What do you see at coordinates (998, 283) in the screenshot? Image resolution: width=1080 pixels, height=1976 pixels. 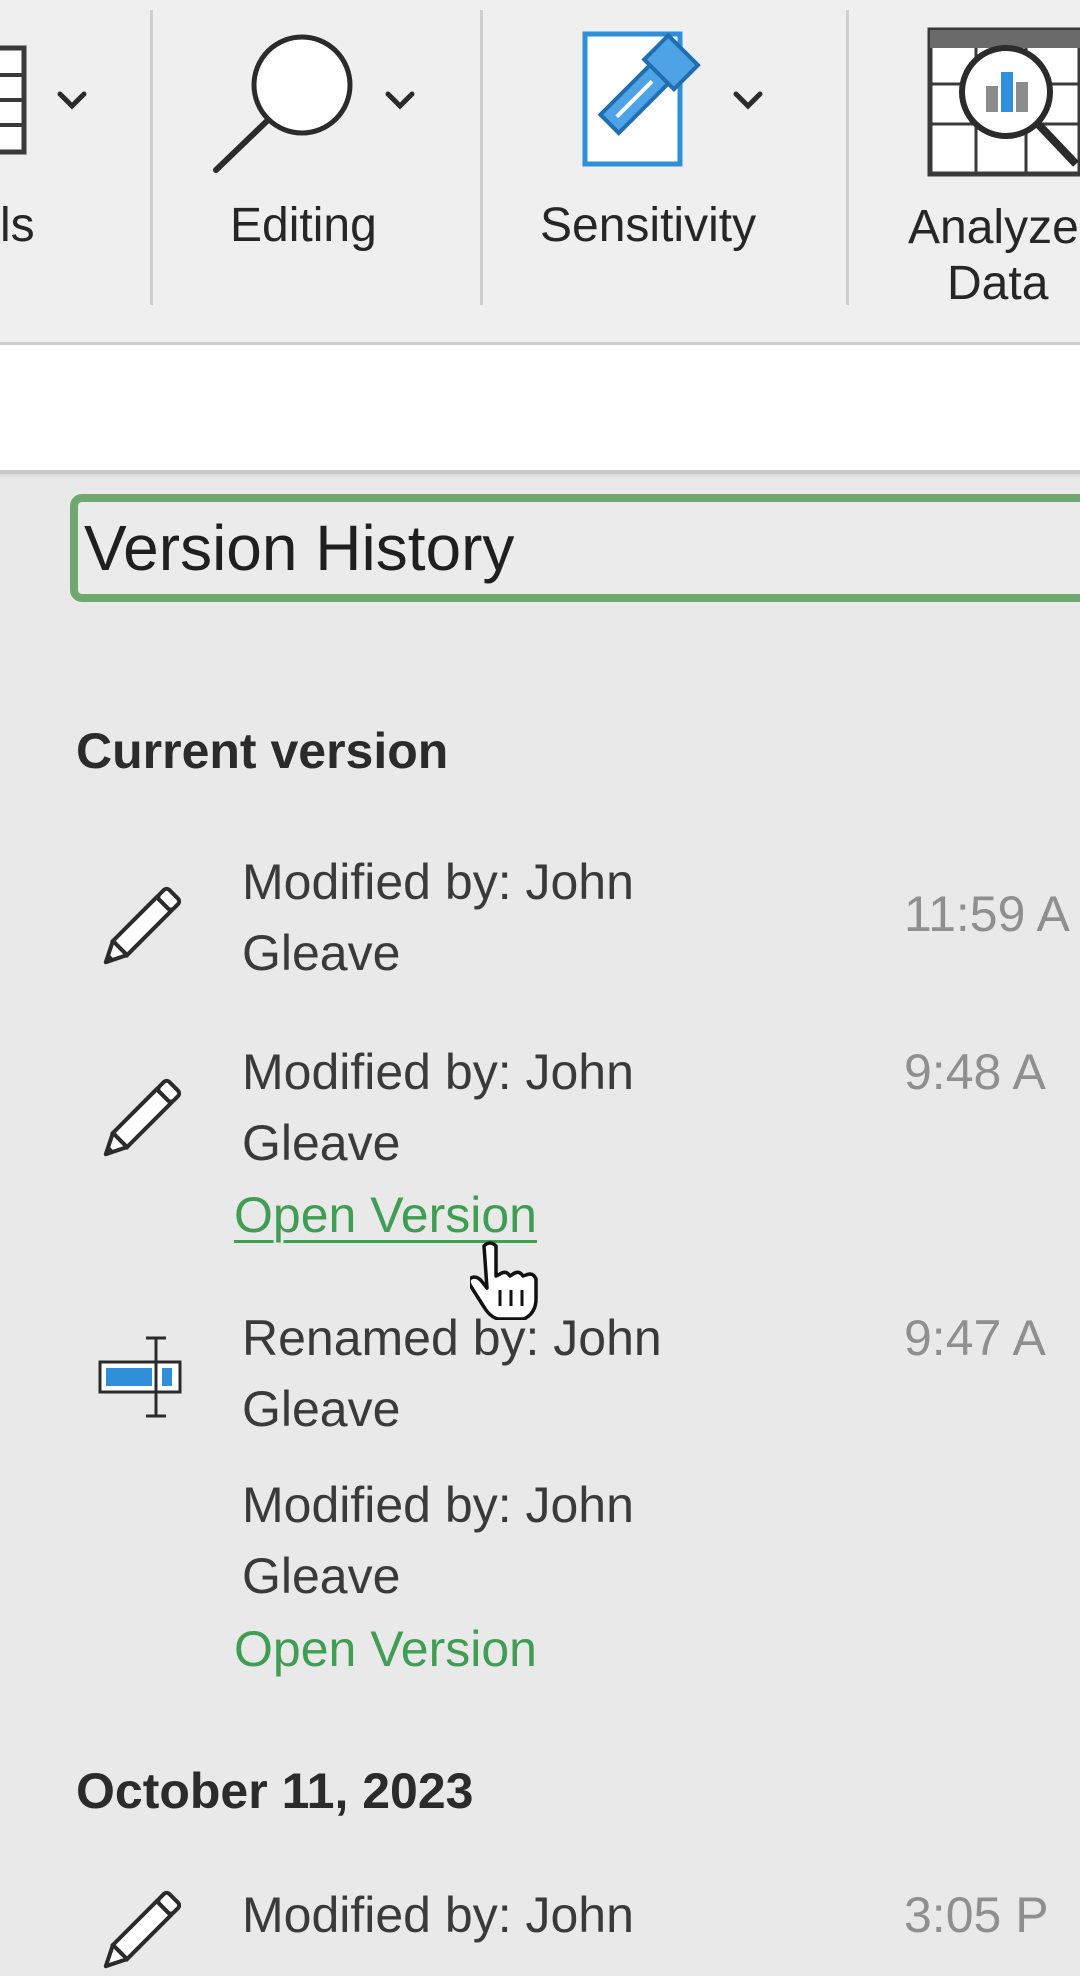 I see `ribbon-group-label: Data` at bounding box center [998, 283].